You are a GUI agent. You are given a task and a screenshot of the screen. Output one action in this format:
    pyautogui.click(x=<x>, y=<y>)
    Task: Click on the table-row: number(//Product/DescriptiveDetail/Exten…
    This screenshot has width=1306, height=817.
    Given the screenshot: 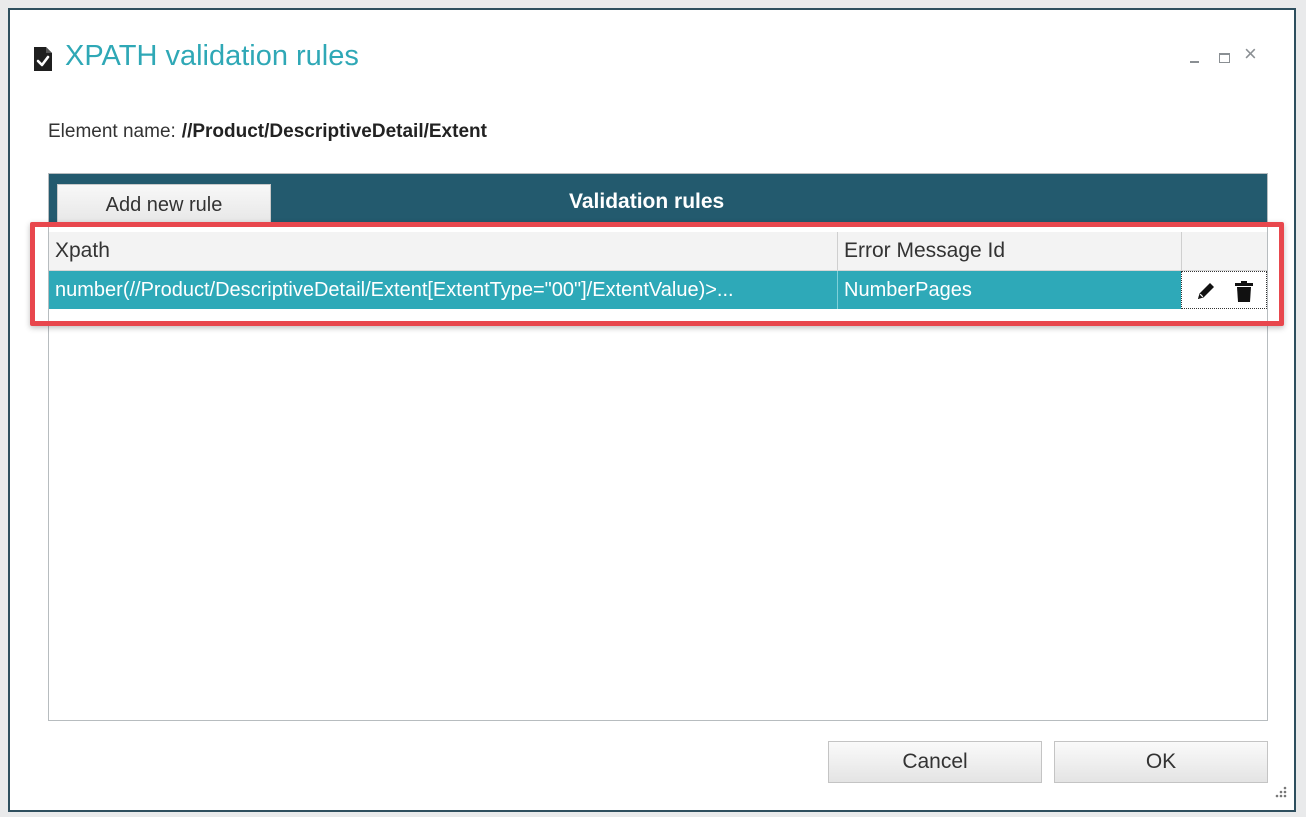 What is the action you would take?
    pyautogui.click(x=658, y=290)
    